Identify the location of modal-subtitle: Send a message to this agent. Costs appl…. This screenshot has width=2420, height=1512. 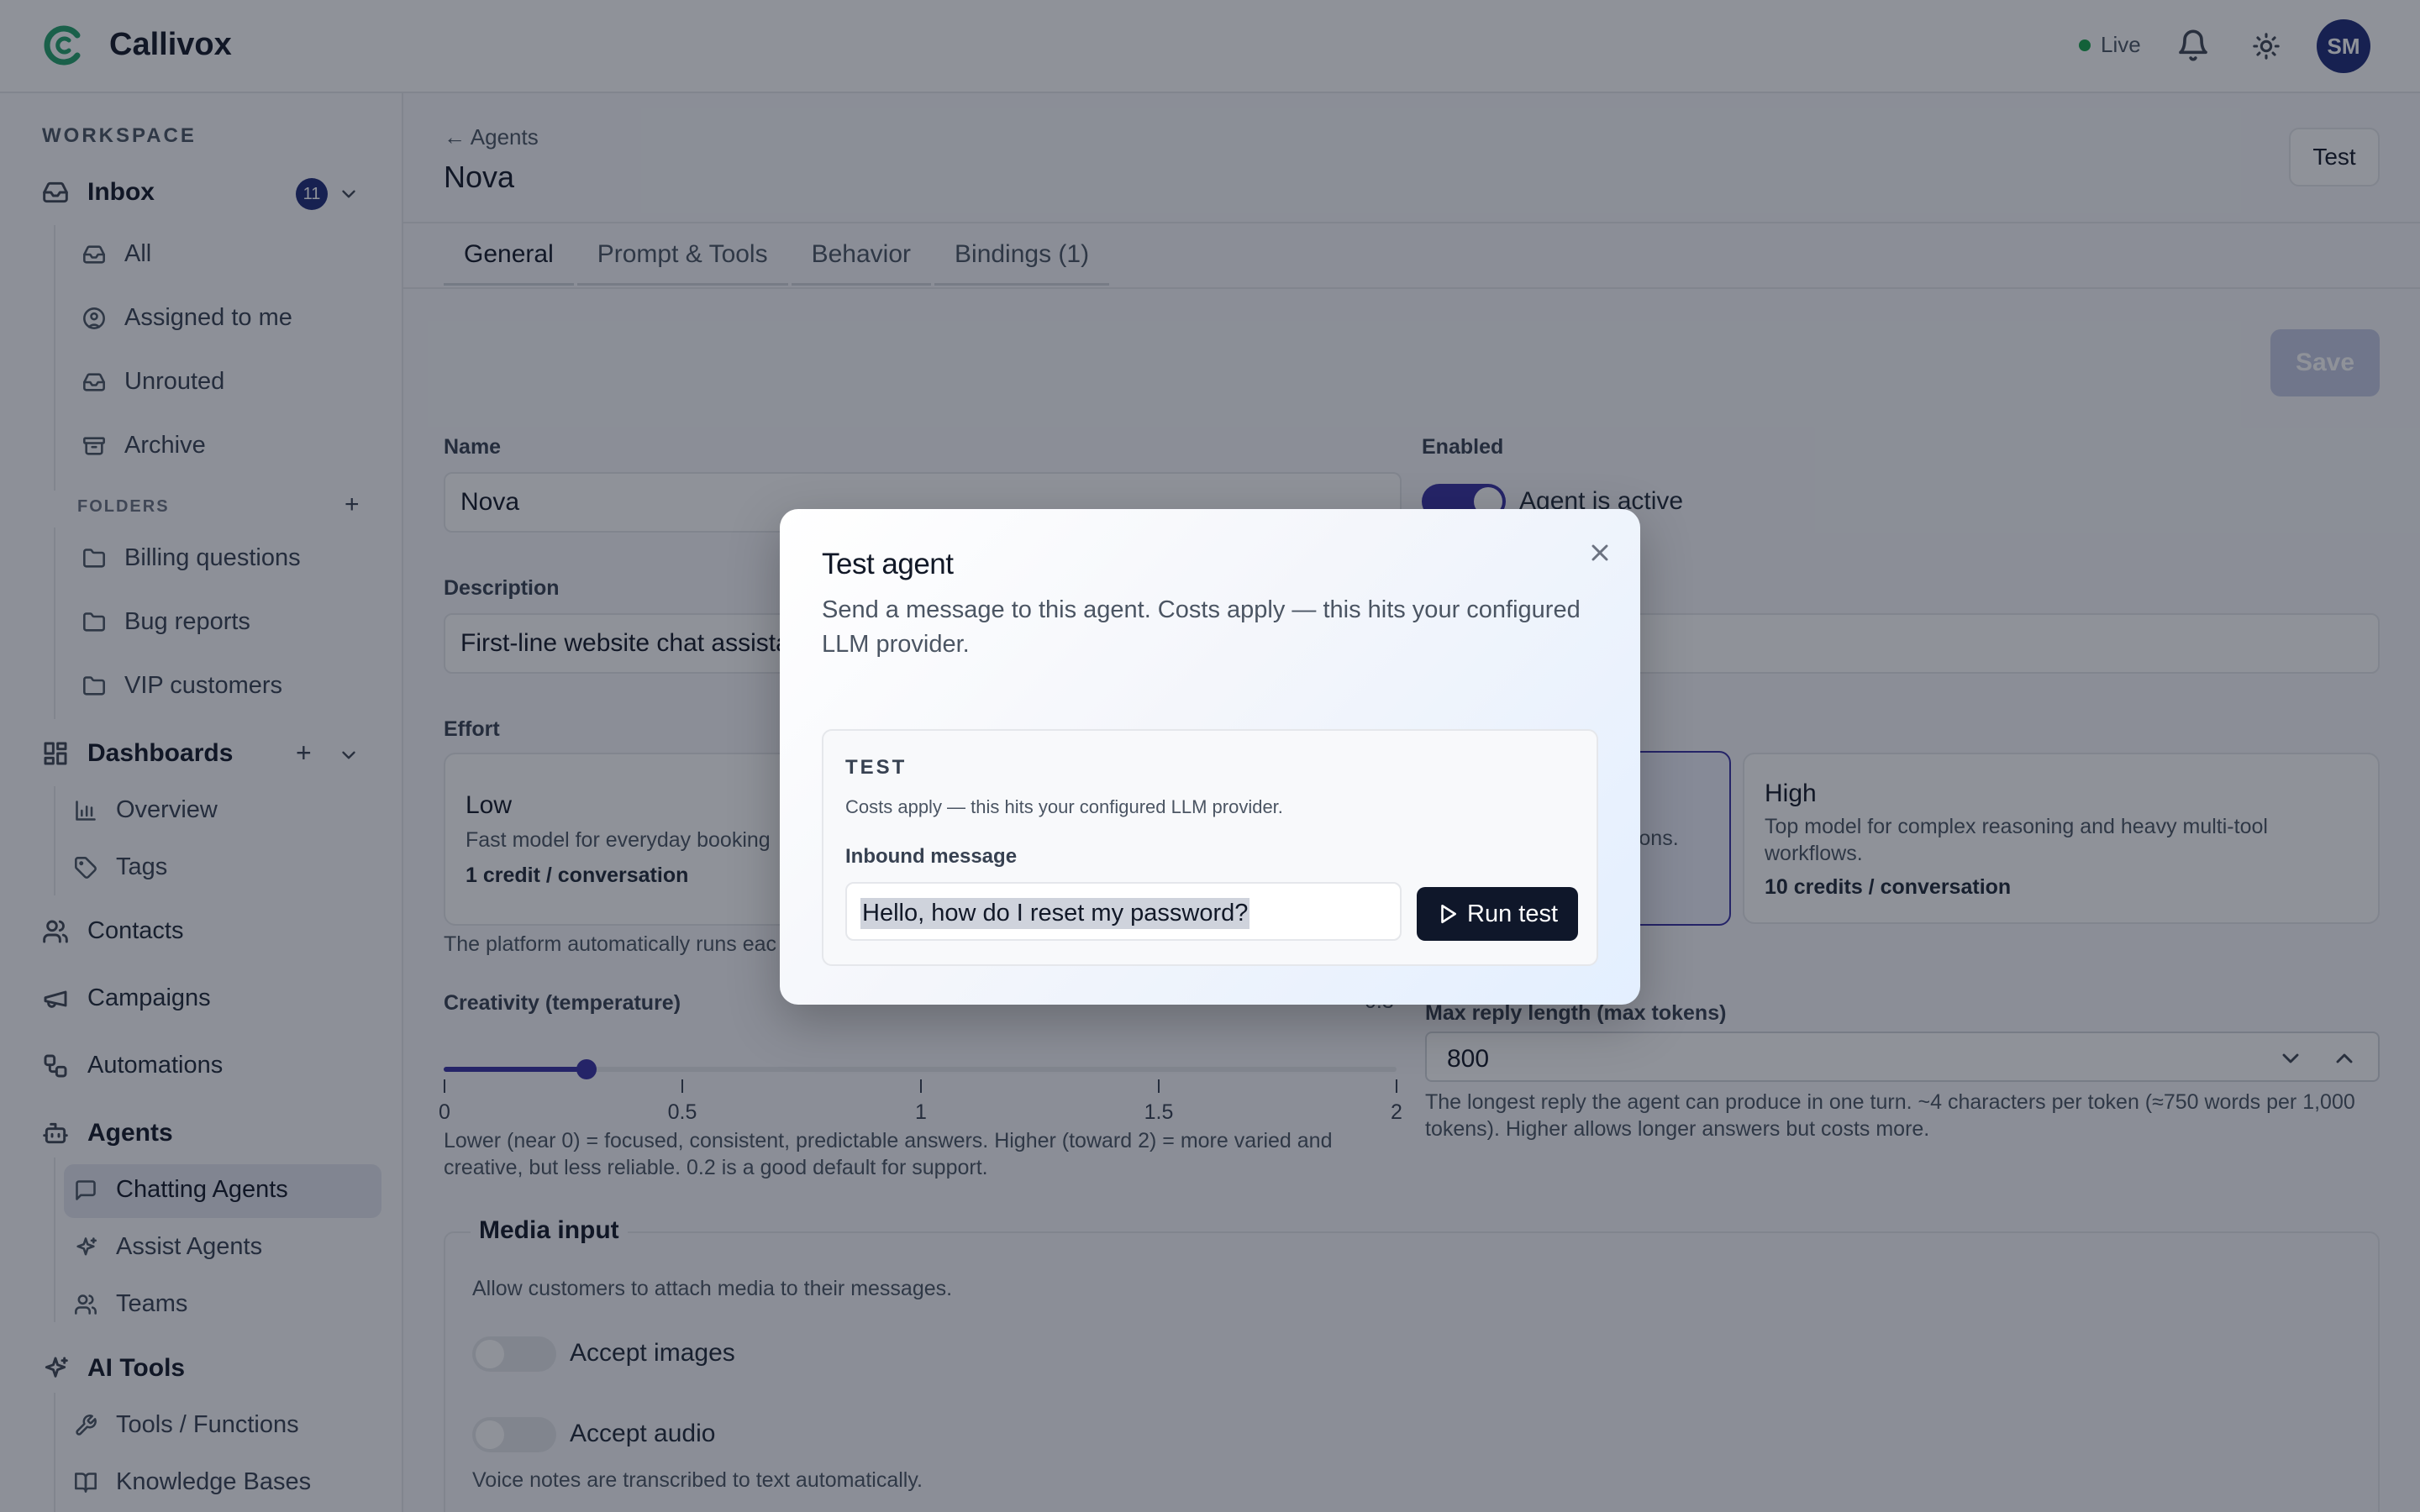
(1201, 627).